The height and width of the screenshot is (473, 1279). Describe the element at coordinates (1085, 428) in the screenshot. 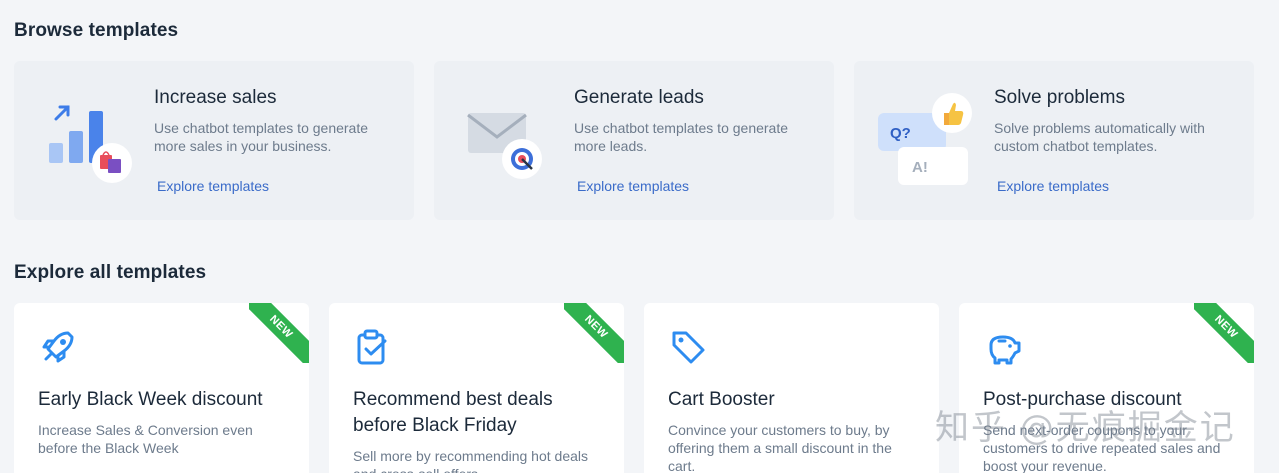

I see `watermark-text: 知乎 @无痕掘金记` at that location.